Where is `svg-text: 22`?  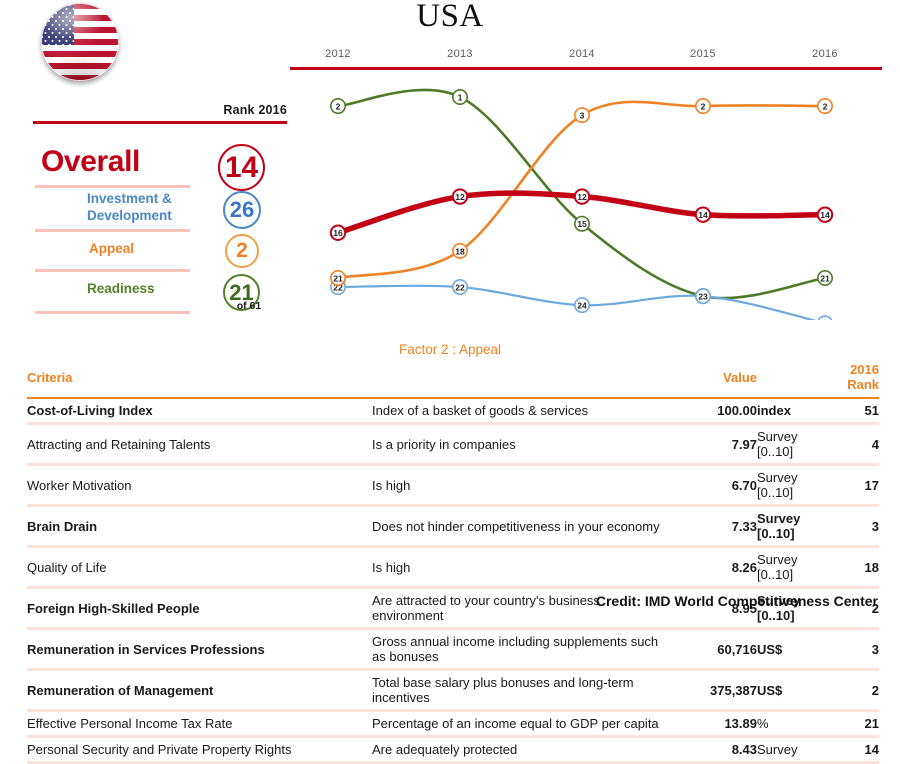 svg-text: 22 is located at coordinates (460, 287).